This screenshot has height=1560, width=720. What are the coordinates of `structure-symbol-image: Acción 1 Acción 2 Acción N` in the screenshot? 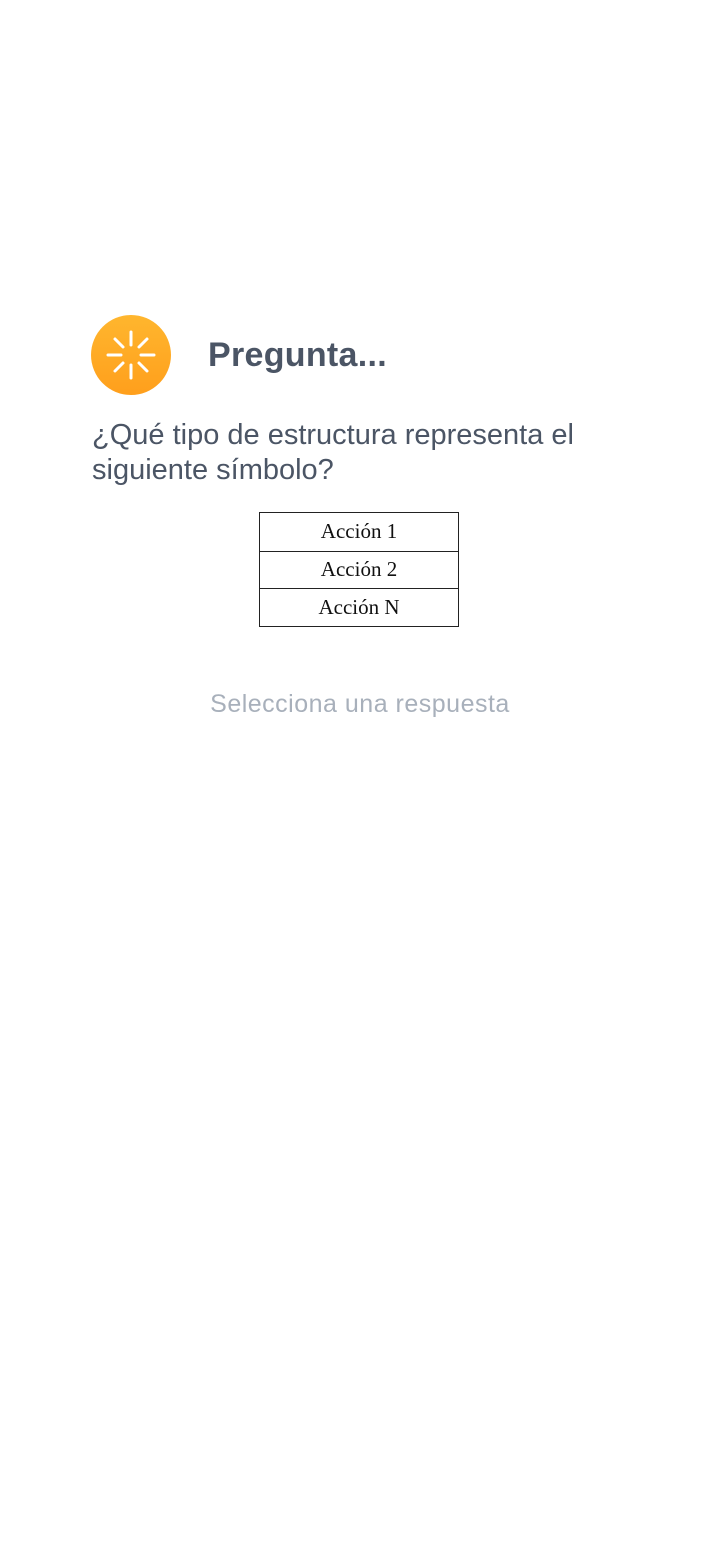 It's located at (359, 569).